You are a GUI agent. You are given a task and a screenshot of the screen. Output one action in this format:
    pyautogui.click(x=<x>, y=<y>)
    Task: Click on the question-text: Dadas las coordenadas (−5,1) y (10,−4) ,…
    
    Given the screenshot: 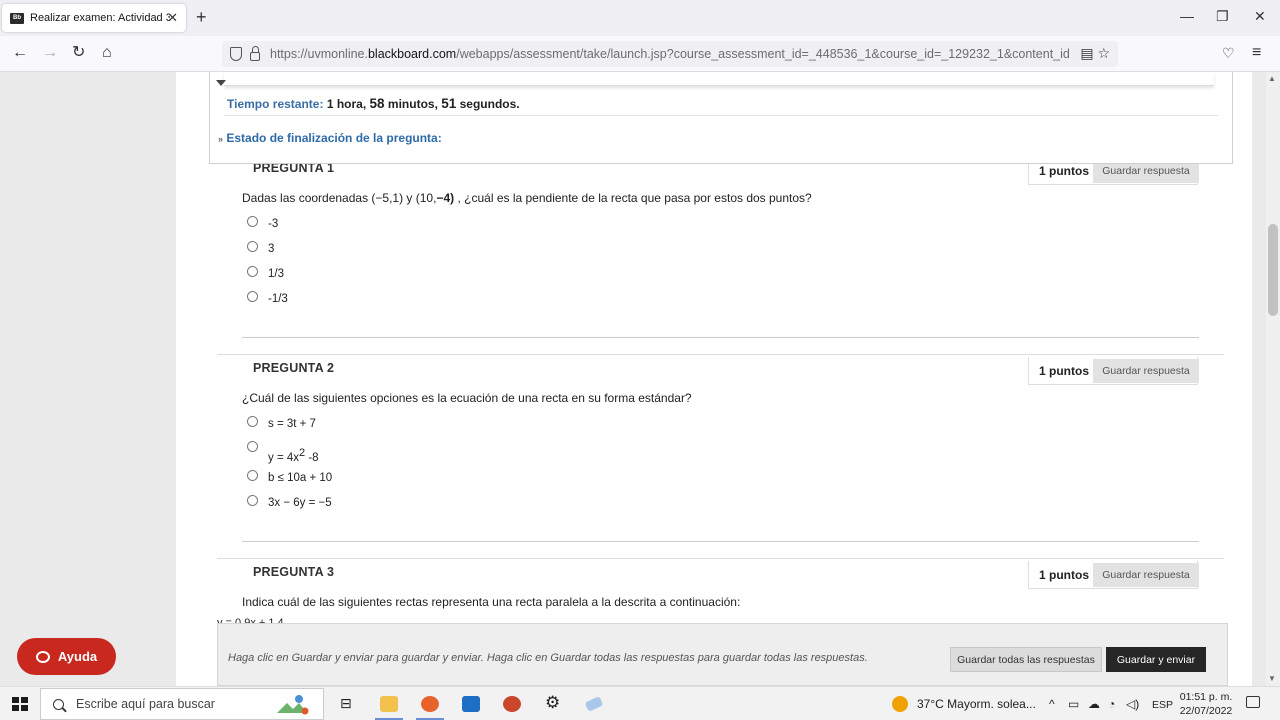 What is the action you would take?
    pyautogui.click(x=527, y=198)
    